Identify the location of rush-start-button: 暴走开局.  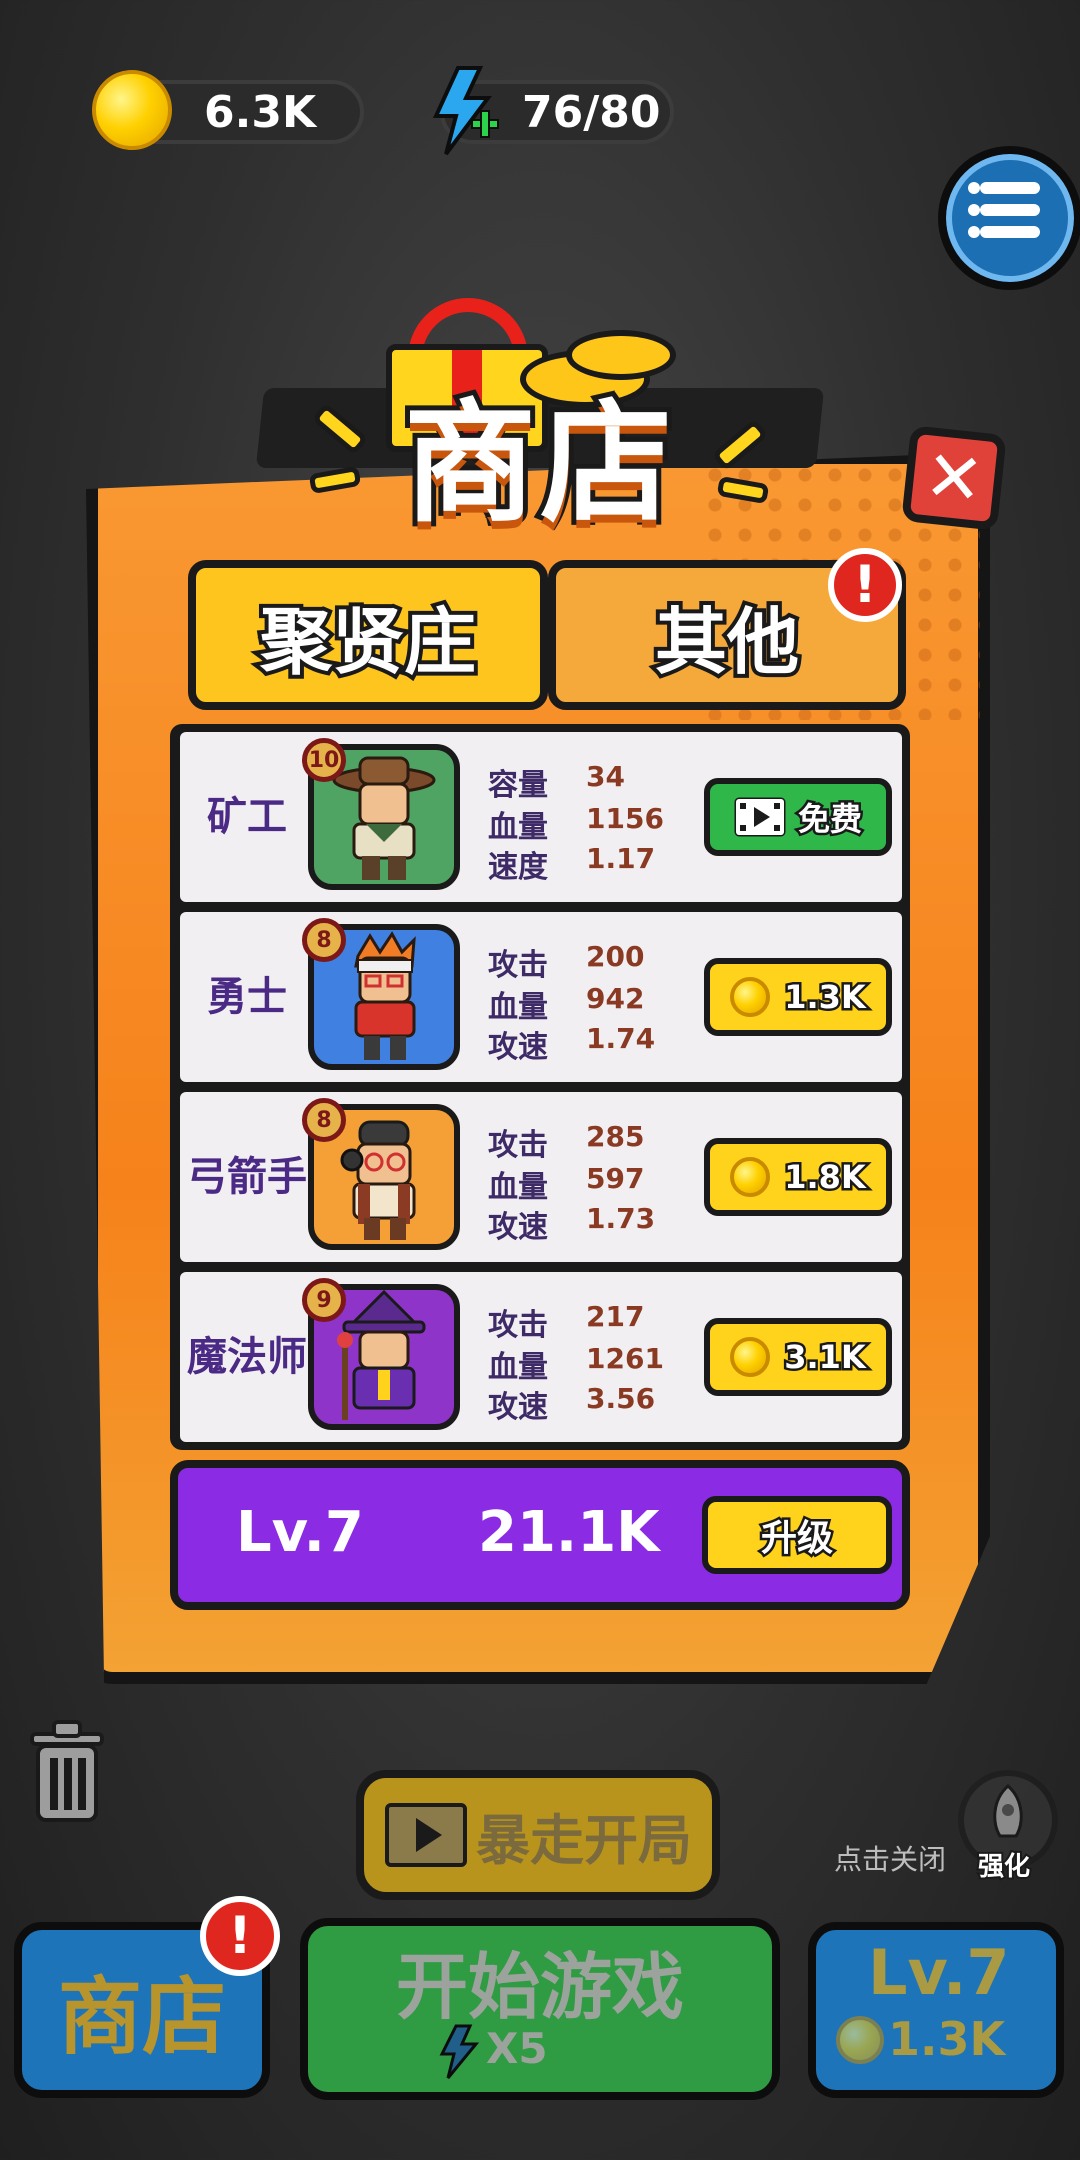
(538, 1835).